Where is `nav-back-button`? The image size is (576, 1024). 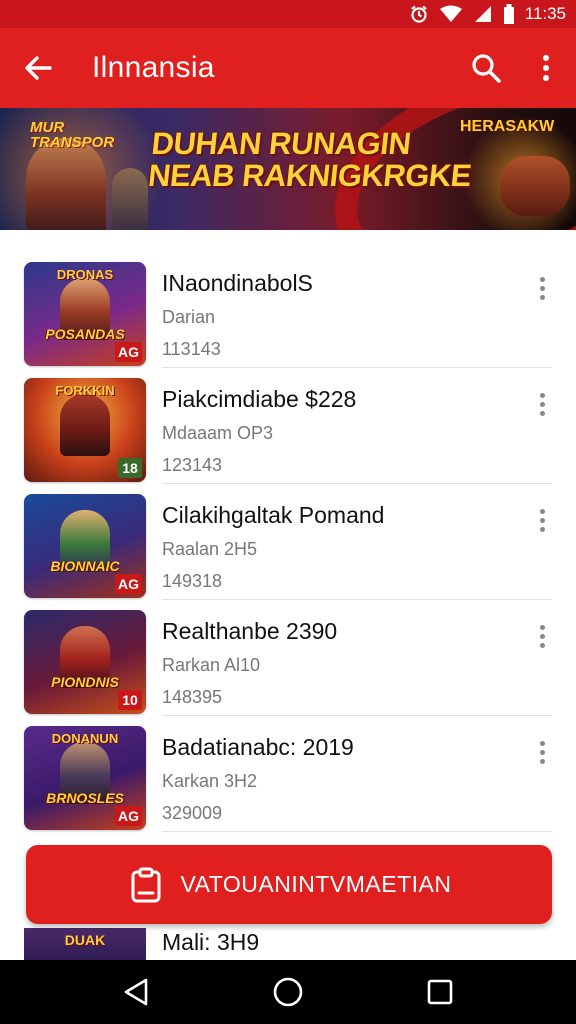
nav-back-button is located at coordinates (136, 992).